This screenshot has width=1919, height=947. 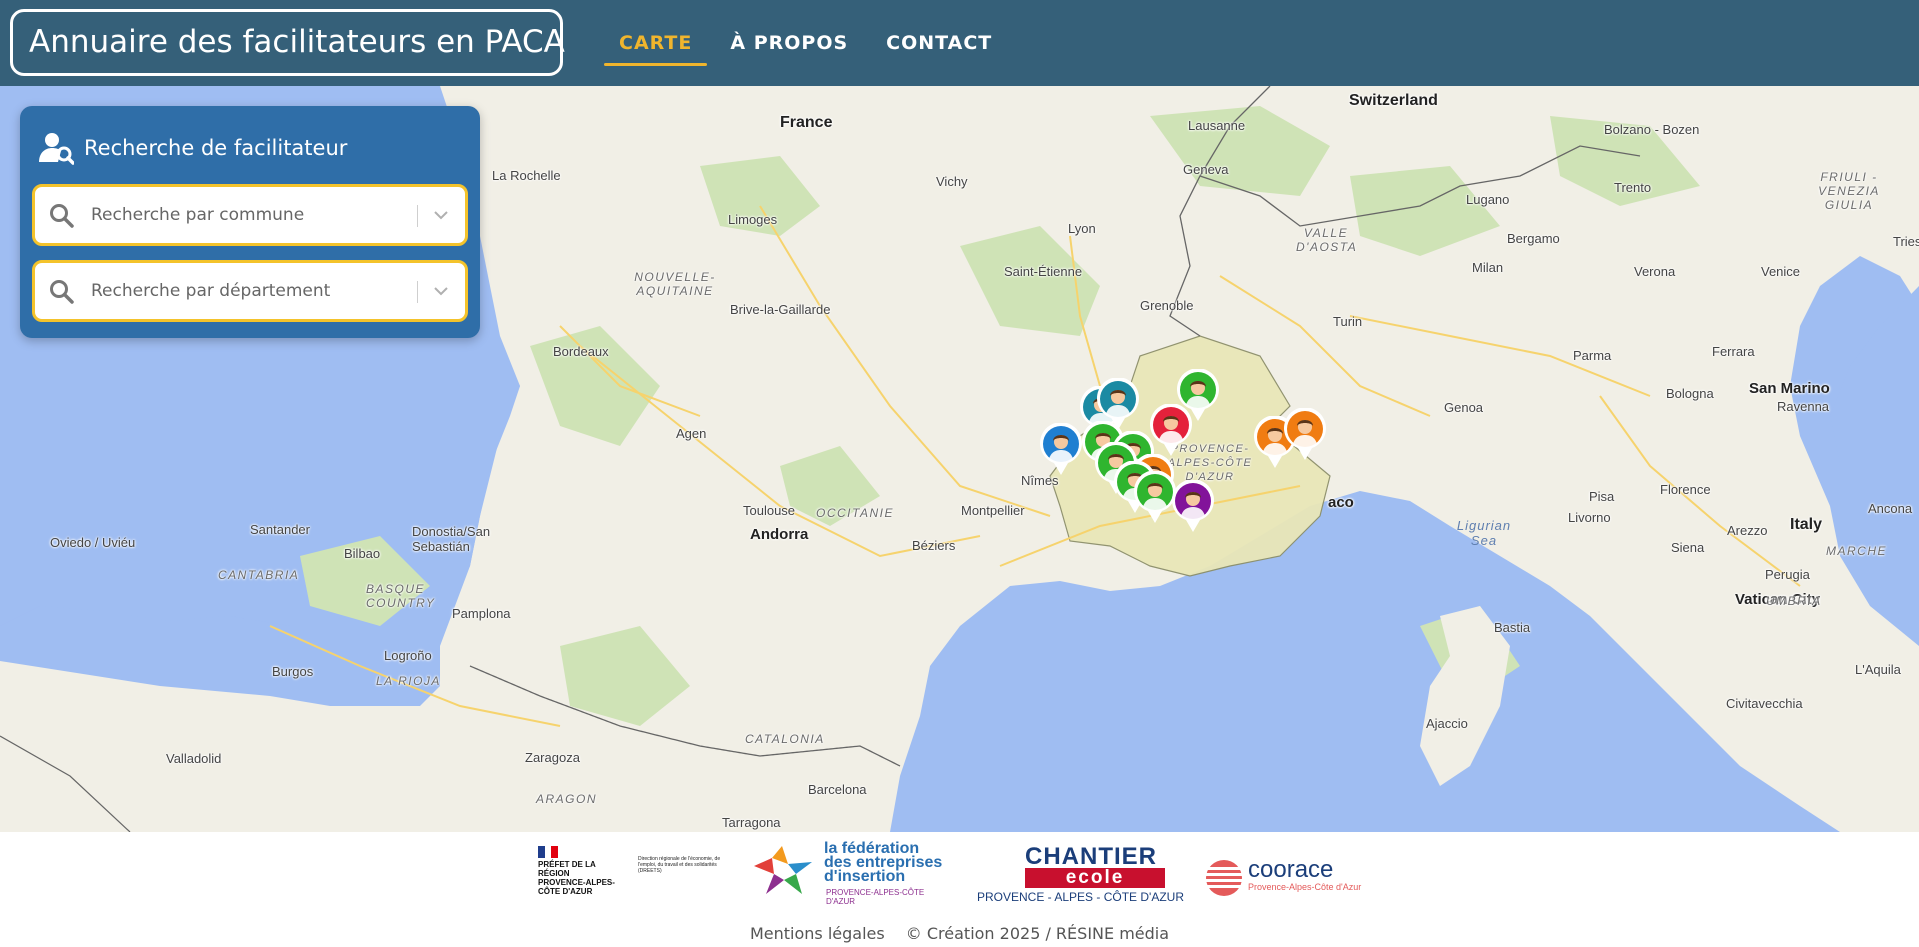 What do you see at coordinates (1082, 228) in the screenshot?
I see `map-label-lyon: Lyon` at bounding box center [1082, 228].